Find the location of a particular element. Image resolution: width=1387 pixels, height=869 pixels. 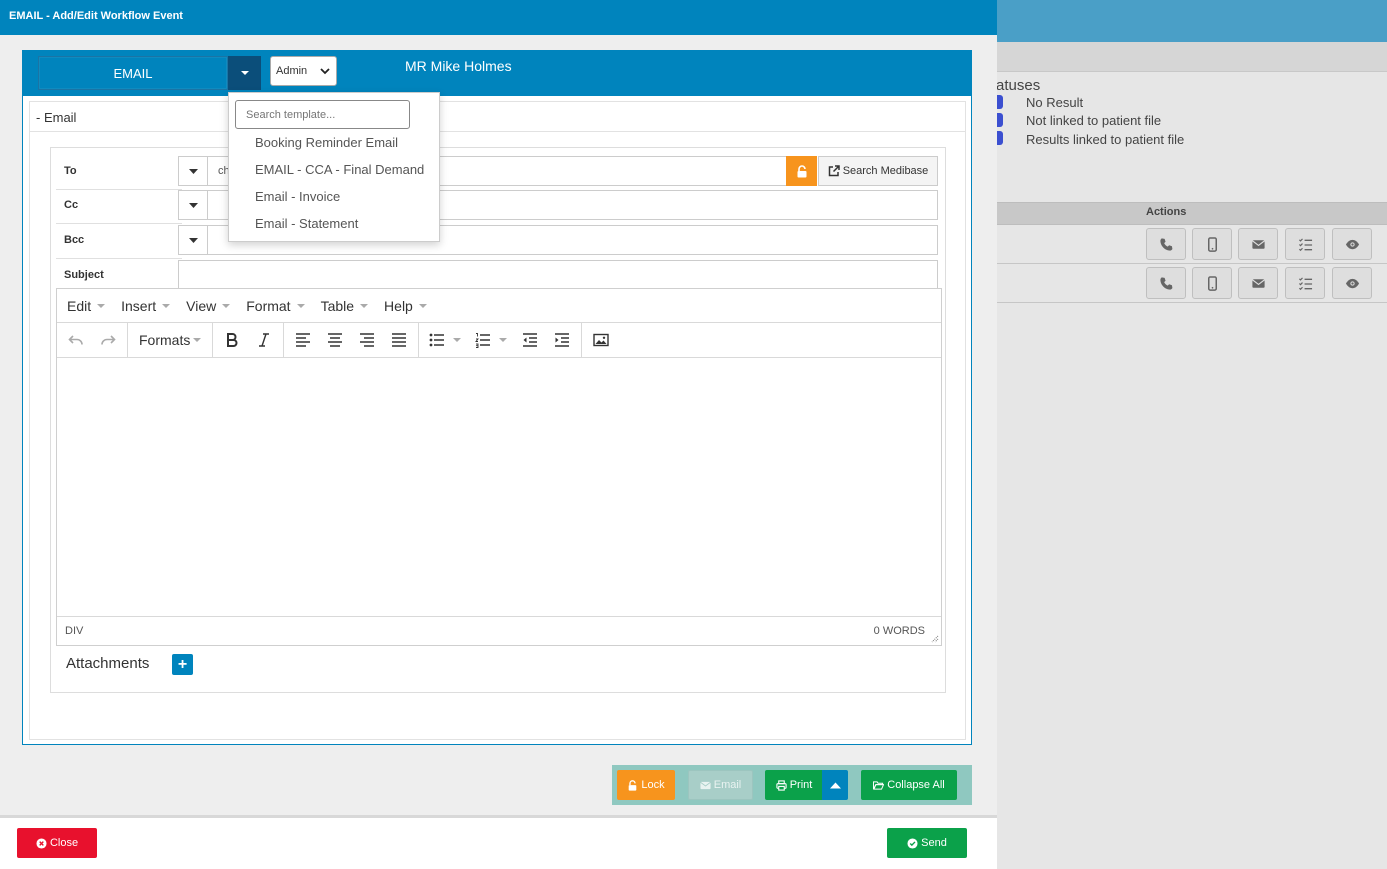

align-right-button is located at coordinates (367, 340).